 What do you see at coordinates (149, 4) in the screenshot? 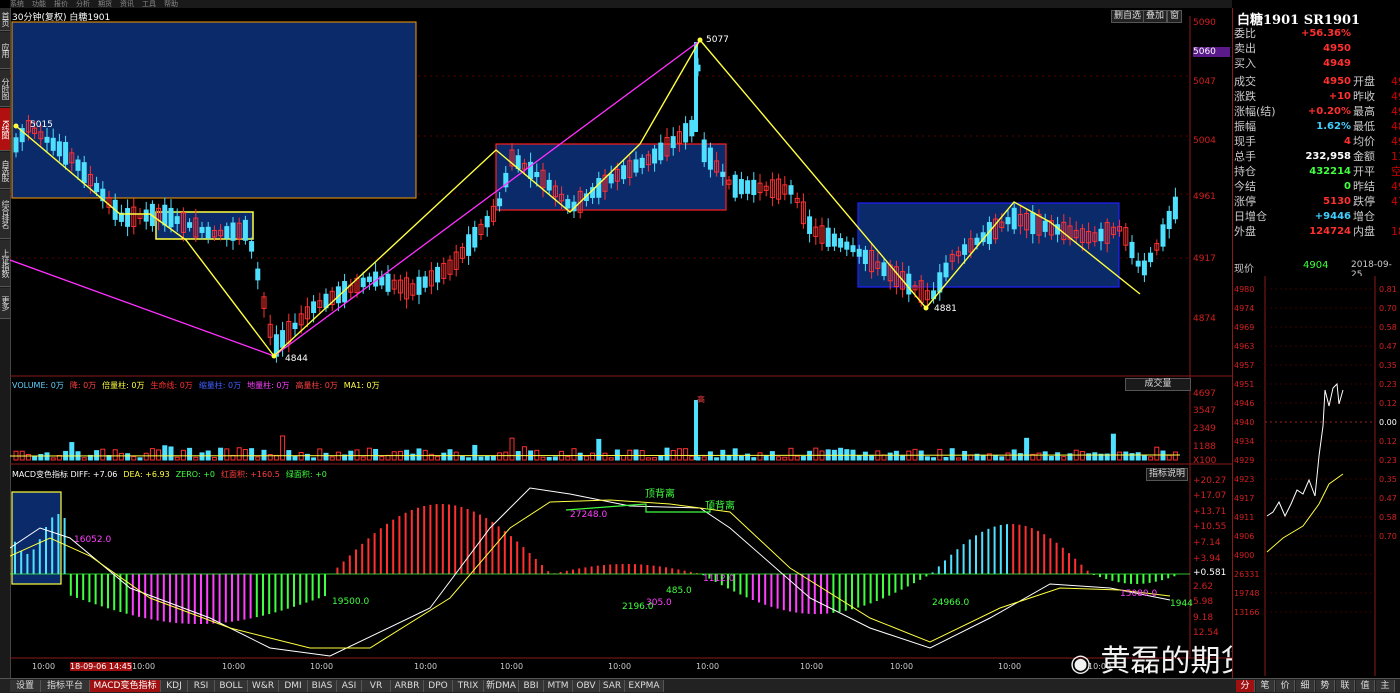
I see `menu-item: 工具` at bounding box center [149, 4].